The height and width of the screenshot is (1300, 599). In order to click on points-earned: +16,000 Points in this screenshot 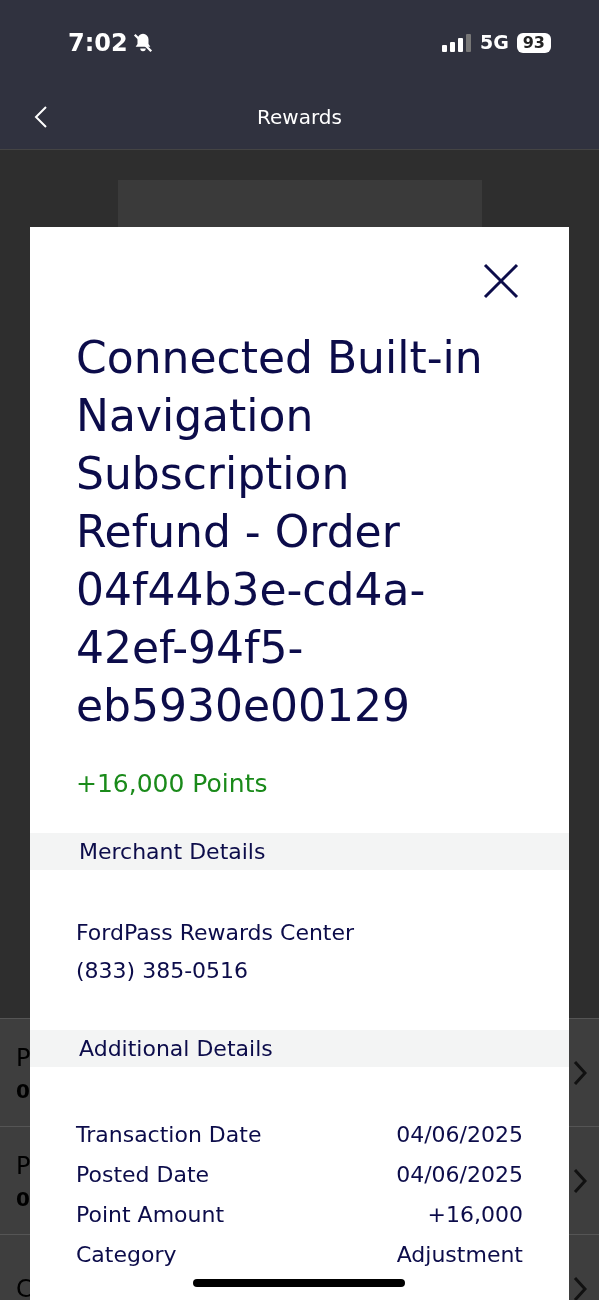, I will do `click(172, 784)`.